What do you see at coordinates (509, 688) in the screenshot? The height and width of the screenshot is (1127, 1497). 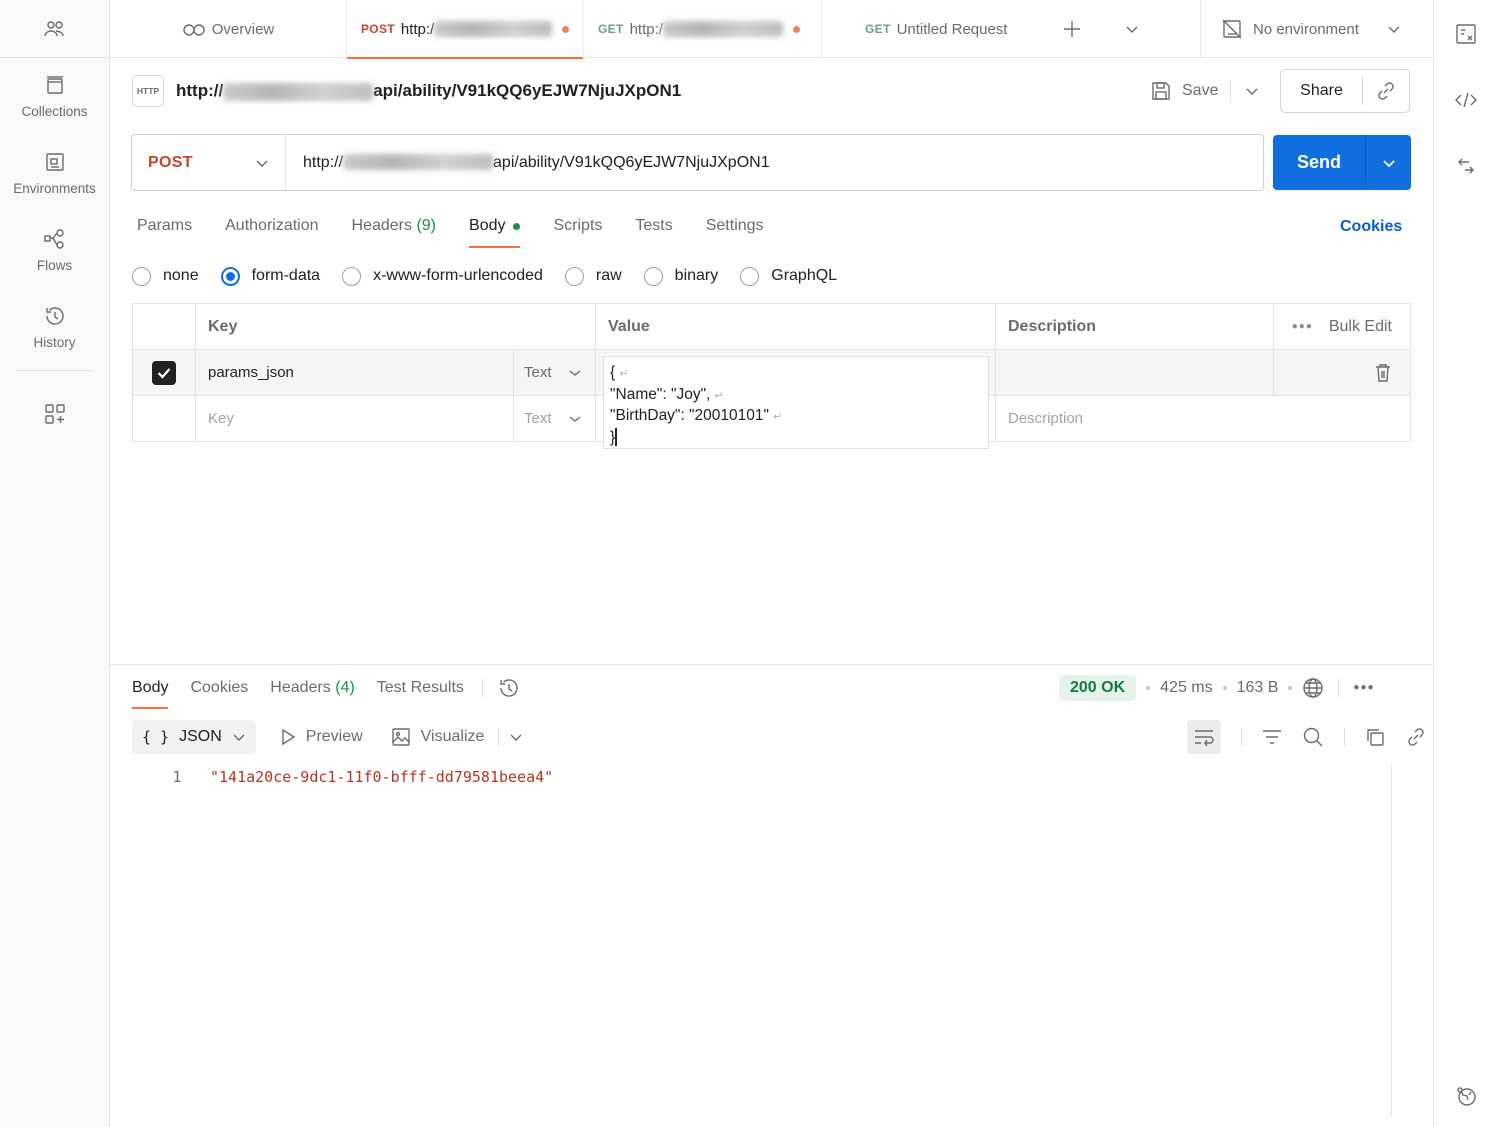 I see `history-icon` at bounding box center [509, 688].